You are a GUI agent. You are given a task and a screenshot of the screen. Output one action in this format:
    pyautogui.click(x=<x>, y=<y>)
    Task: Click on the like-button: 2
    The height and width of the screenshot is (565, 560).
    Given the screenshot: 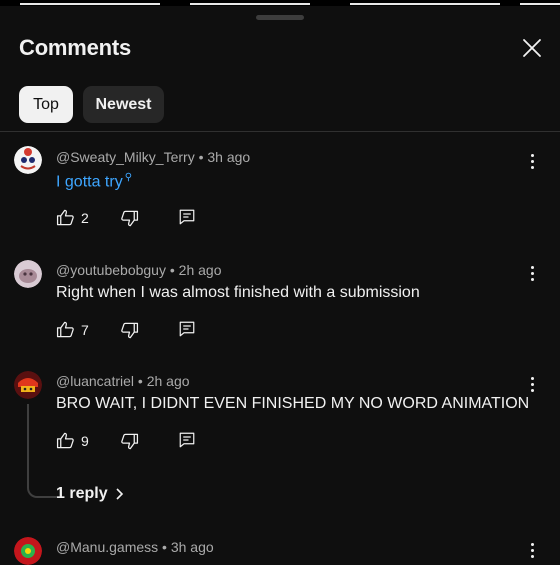 What is the action you would take?
    pyautogui.click(x=72, y=217)
    